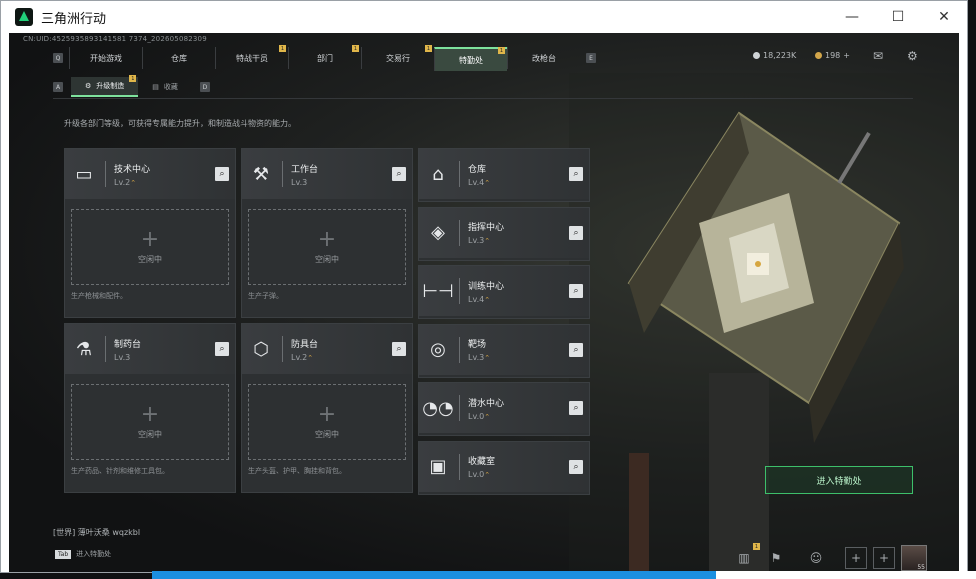  Describe the element at coordinates (756, 55) in the screenshot. I see `coin-icon` at that location.